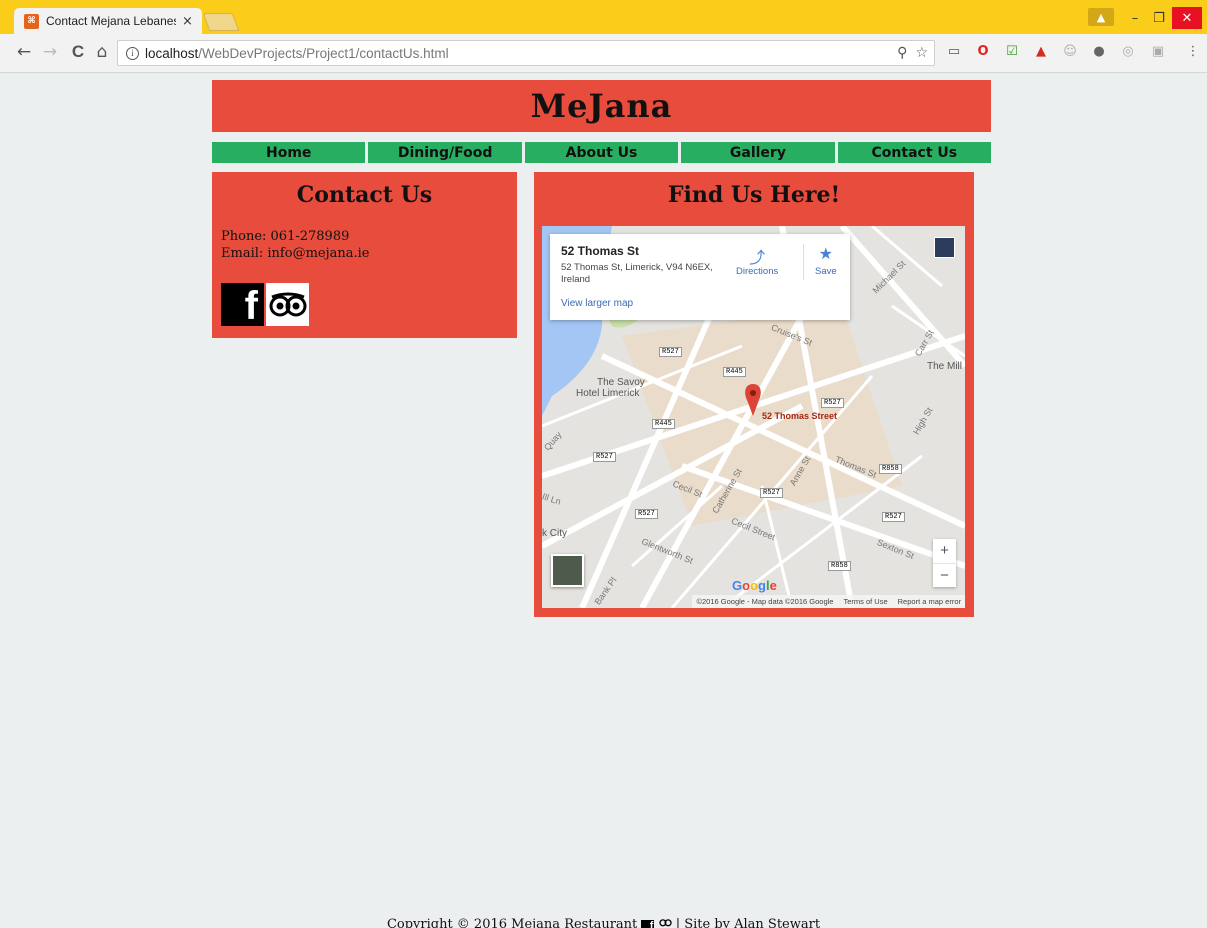 This screenshot has height=928, width=1207. I want to click on directions-icon: ⤴, so click(757, 258).